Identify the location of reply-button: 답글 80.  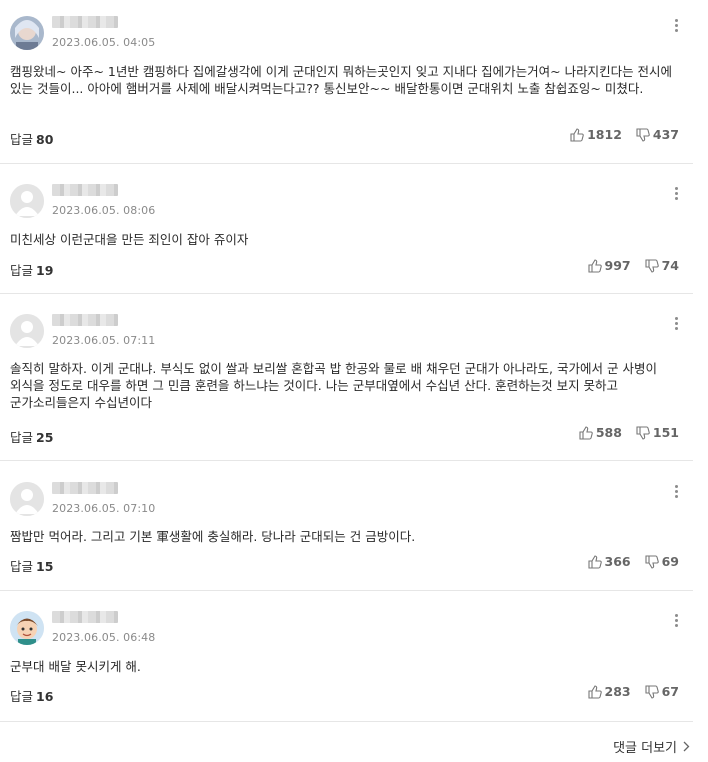
(31, 138).